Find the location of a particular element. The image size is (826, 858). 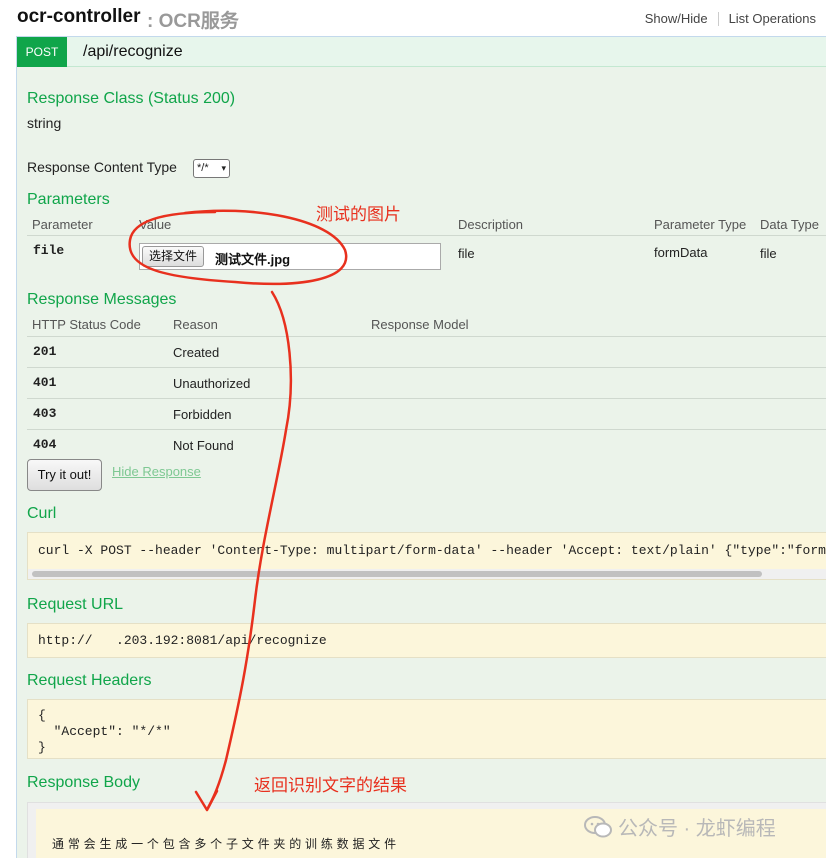

response-body-title: Response Body is located at coordinates (83, 782).